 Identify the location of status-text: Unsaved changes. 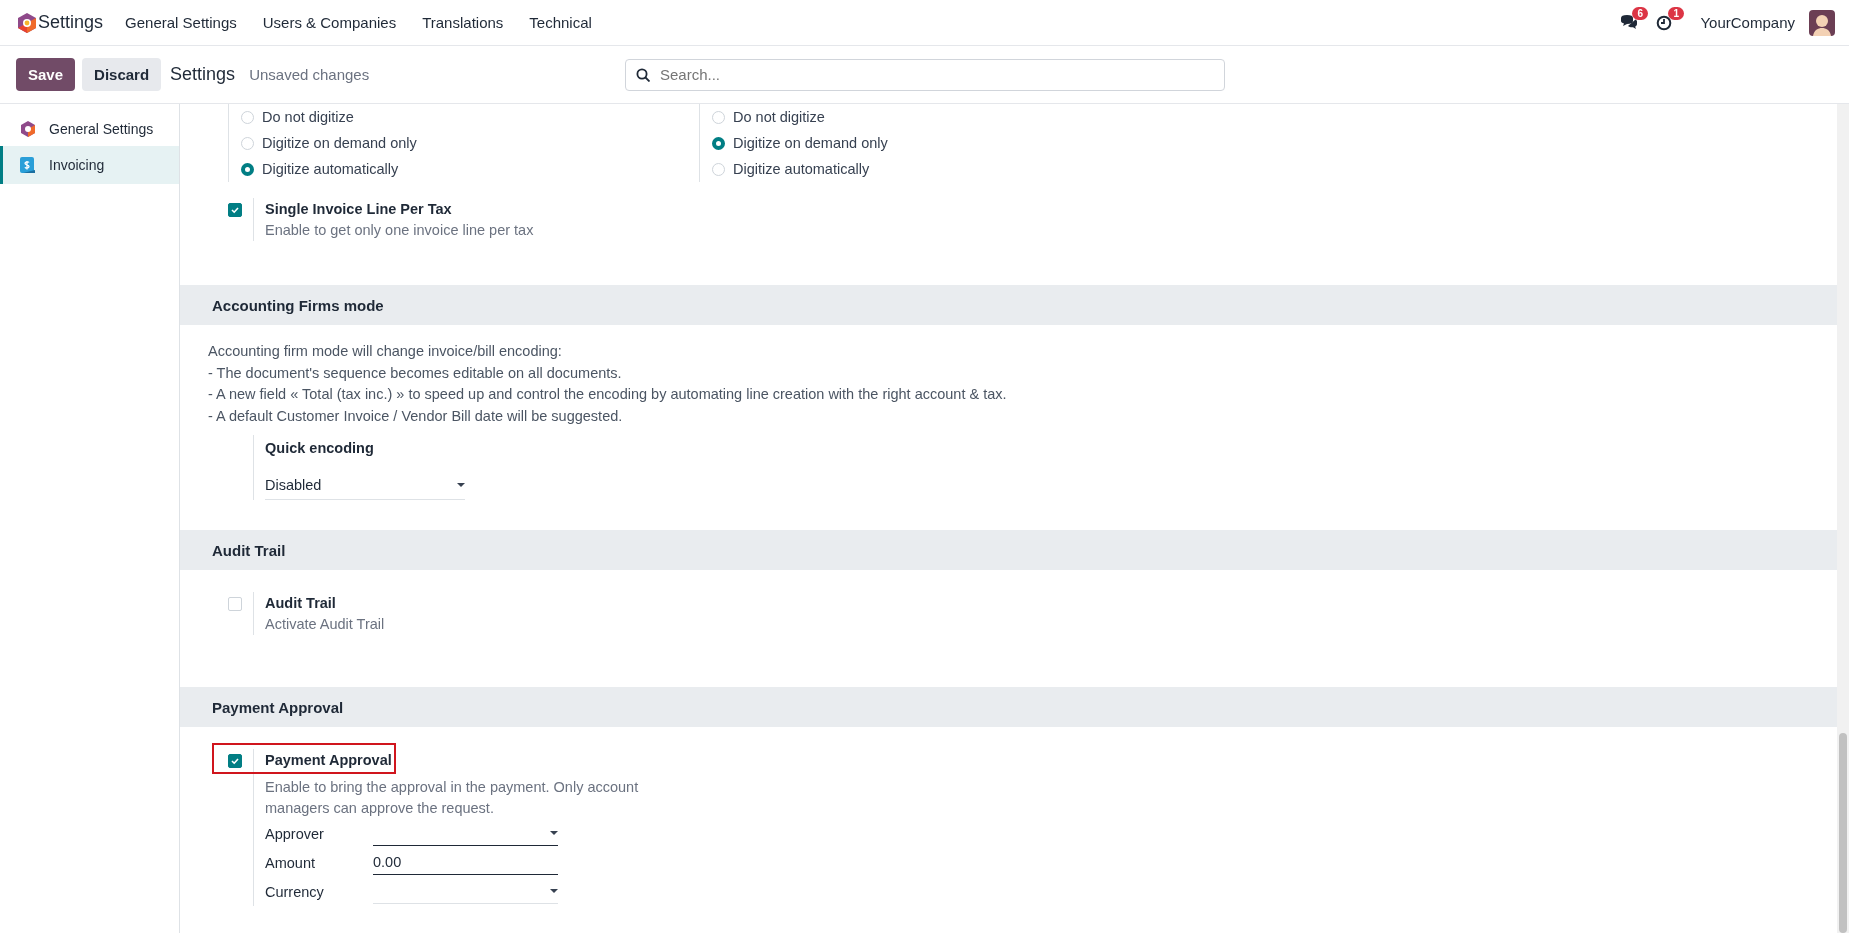
(309, 74).